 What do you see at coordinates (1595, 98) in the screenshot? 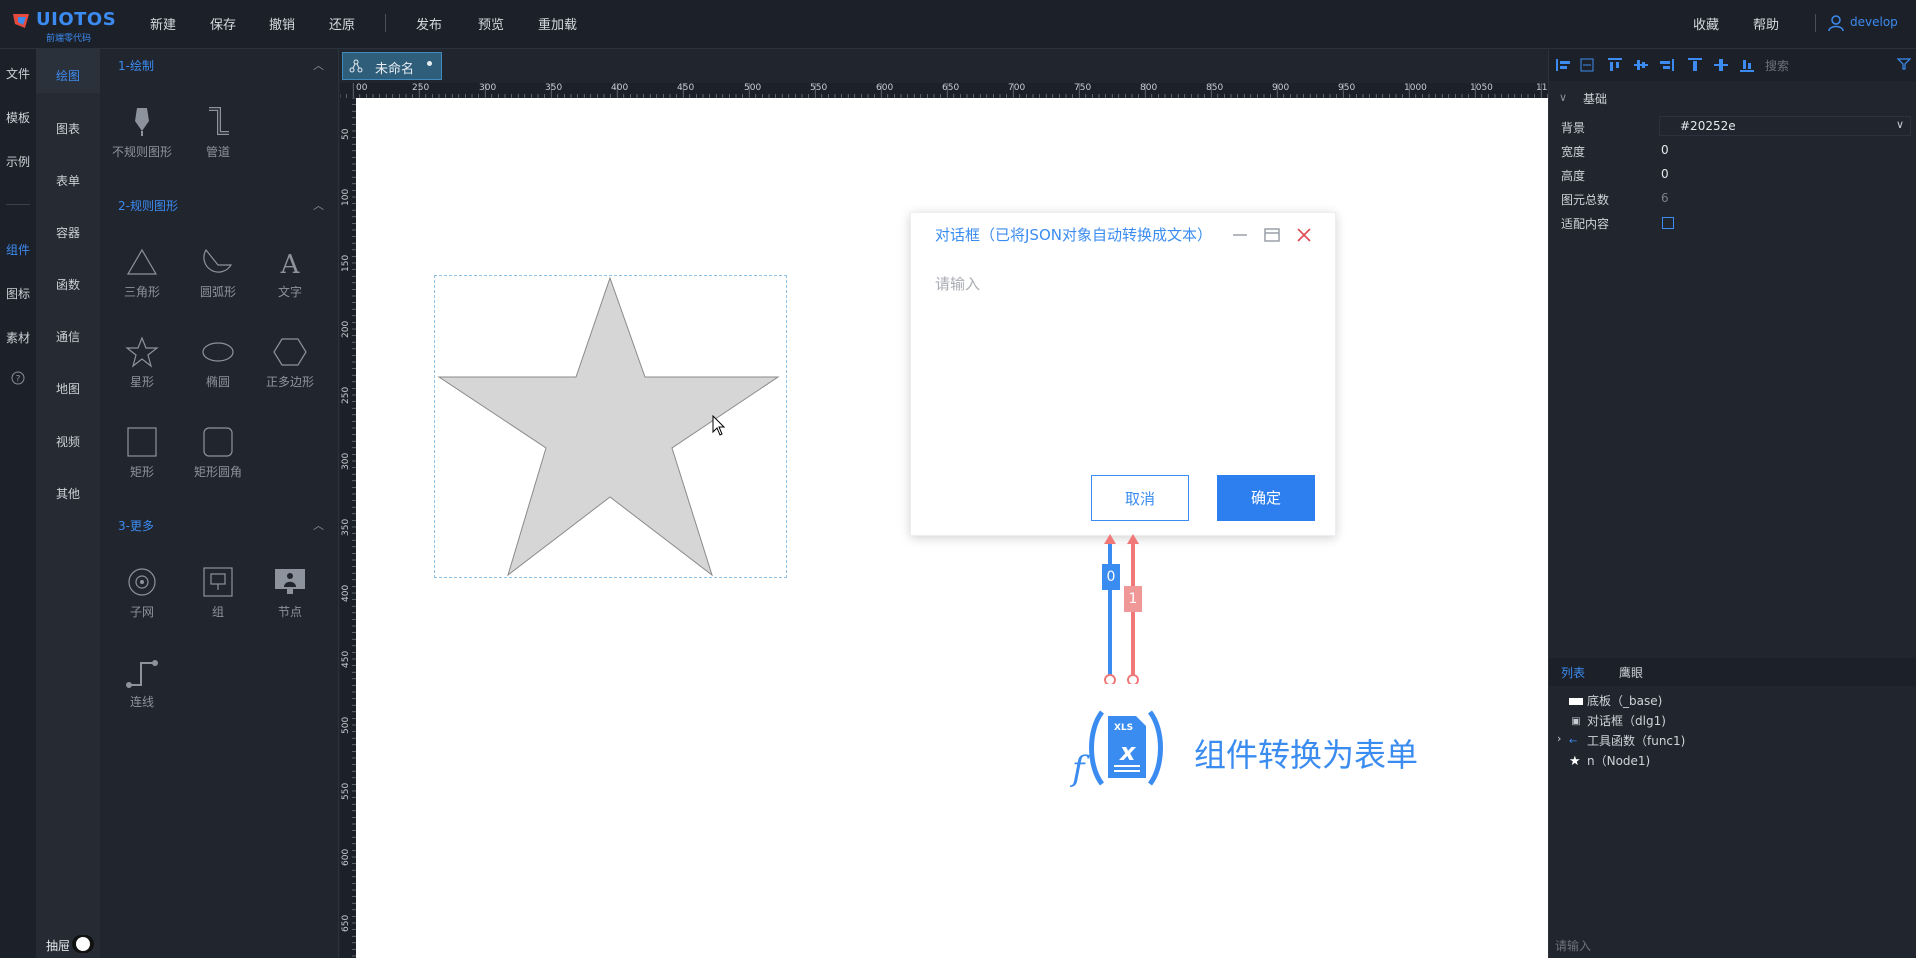
I see `section-basic: 基础` at bounding box center [1595, 98].